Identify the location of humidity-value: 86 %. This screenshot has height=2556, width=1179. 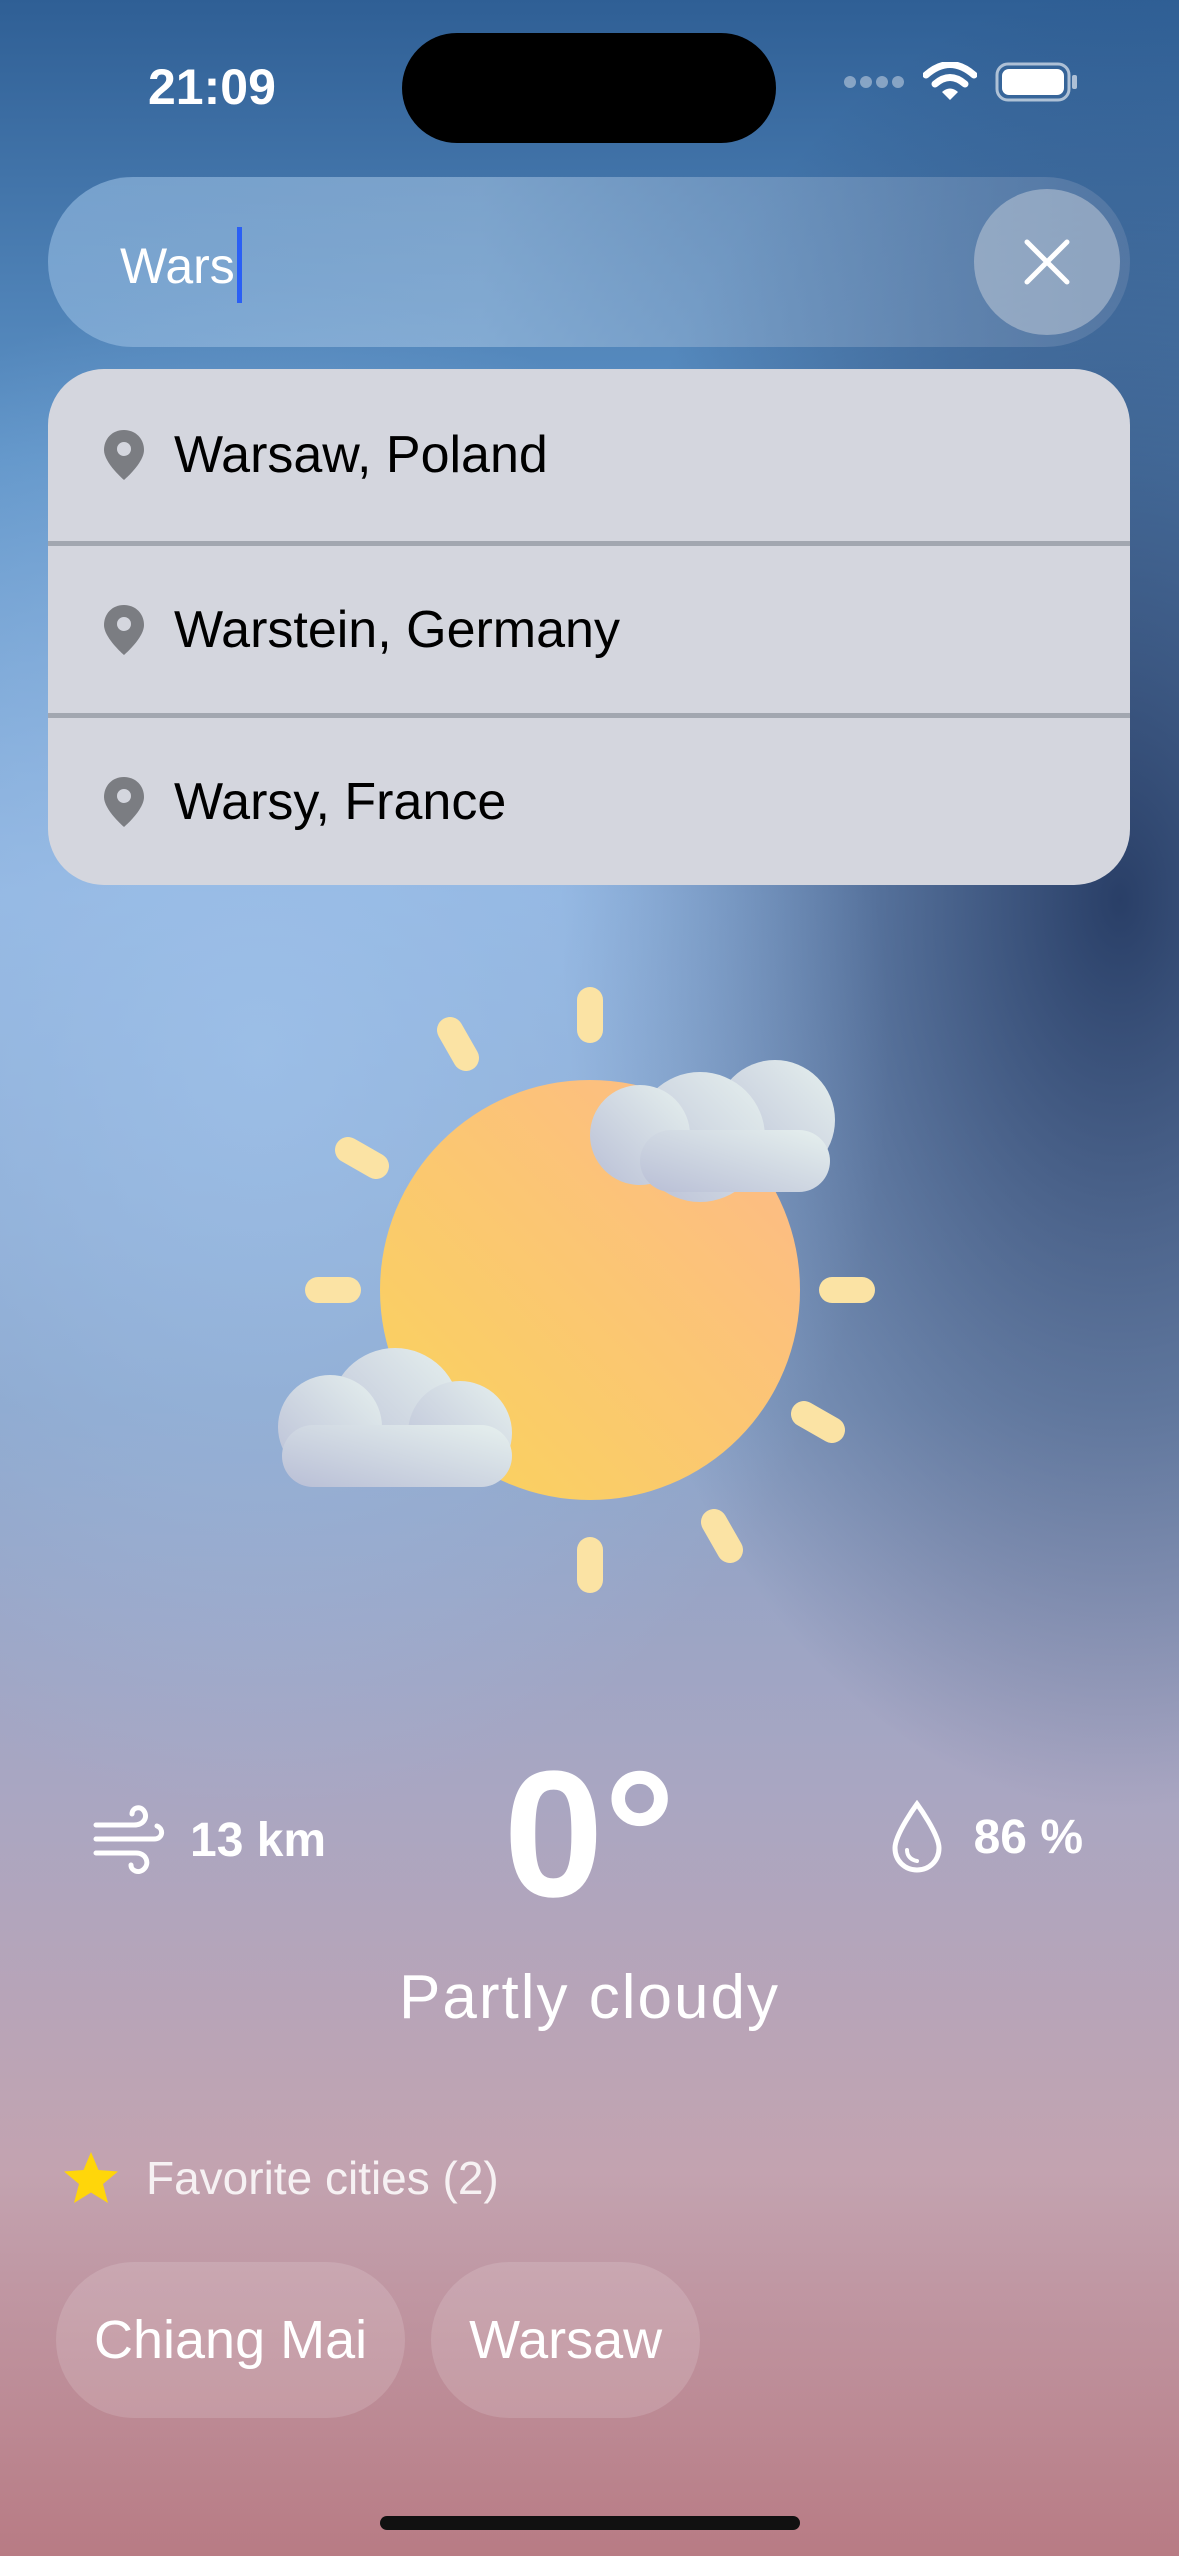
(1028, 1837).